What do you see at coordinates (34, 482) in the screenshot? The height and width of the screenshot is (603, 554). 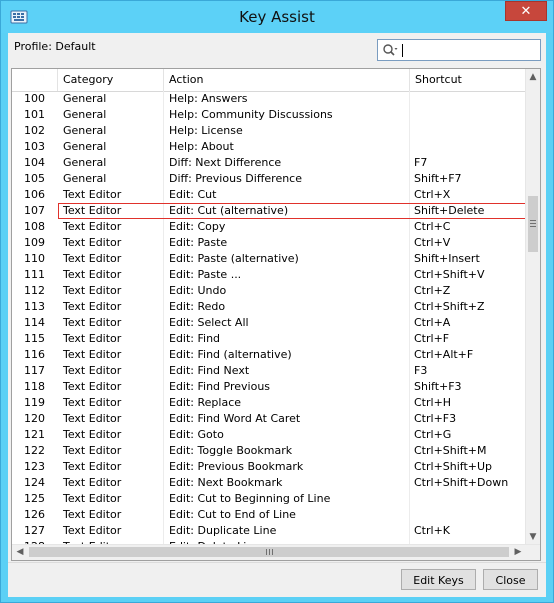 I see `row-number: 124` at bounding box center [34, 482].